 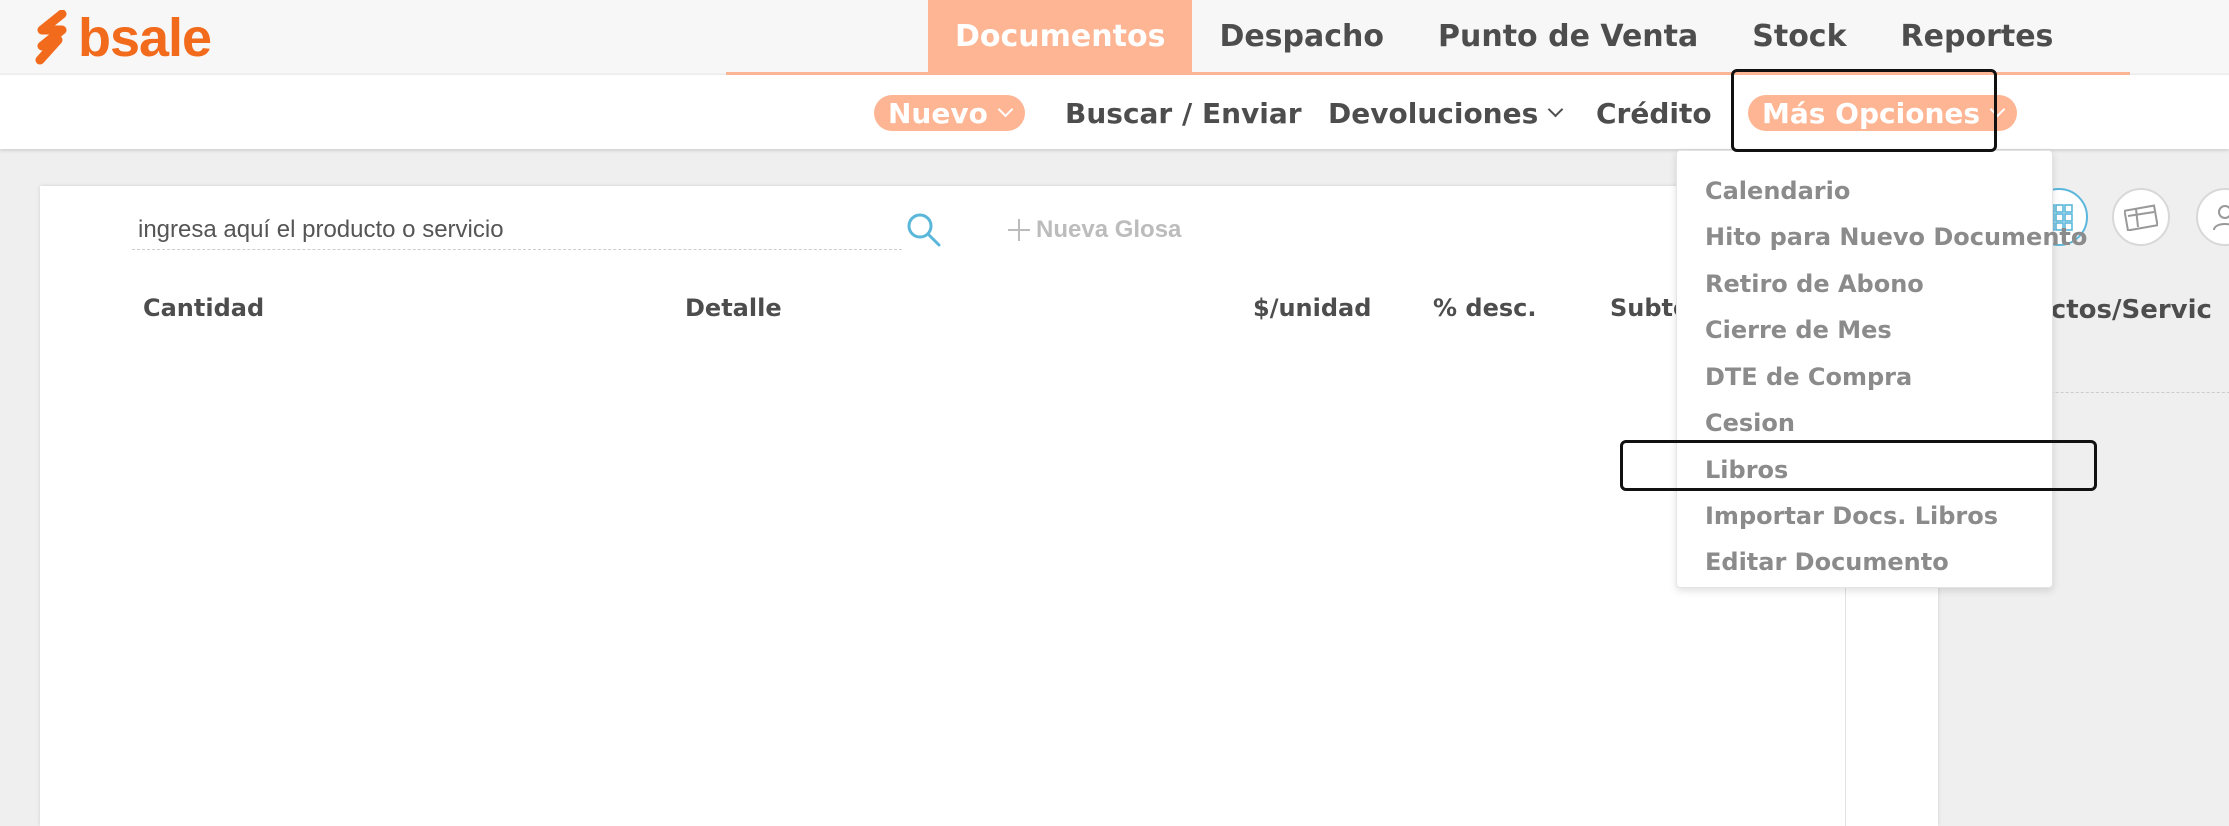 What do you see at coordinates (2212, 217) in the screenshot?
I see `customer-button` at bounding box center [2212, 217].